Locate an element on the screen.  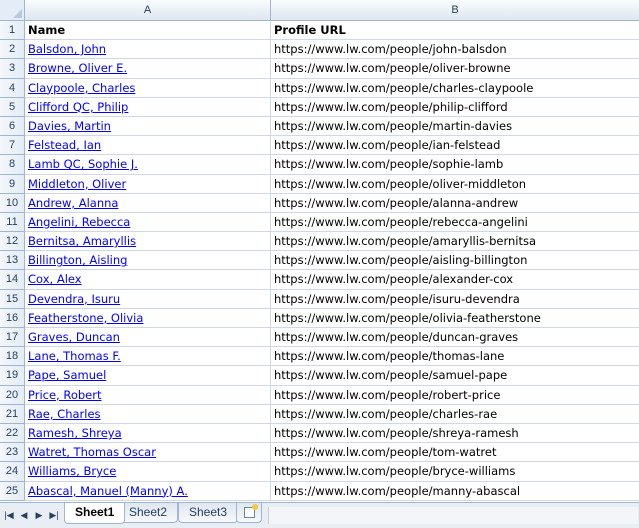
cell-name: Balsdon, John is located at coordinates (148, 50).